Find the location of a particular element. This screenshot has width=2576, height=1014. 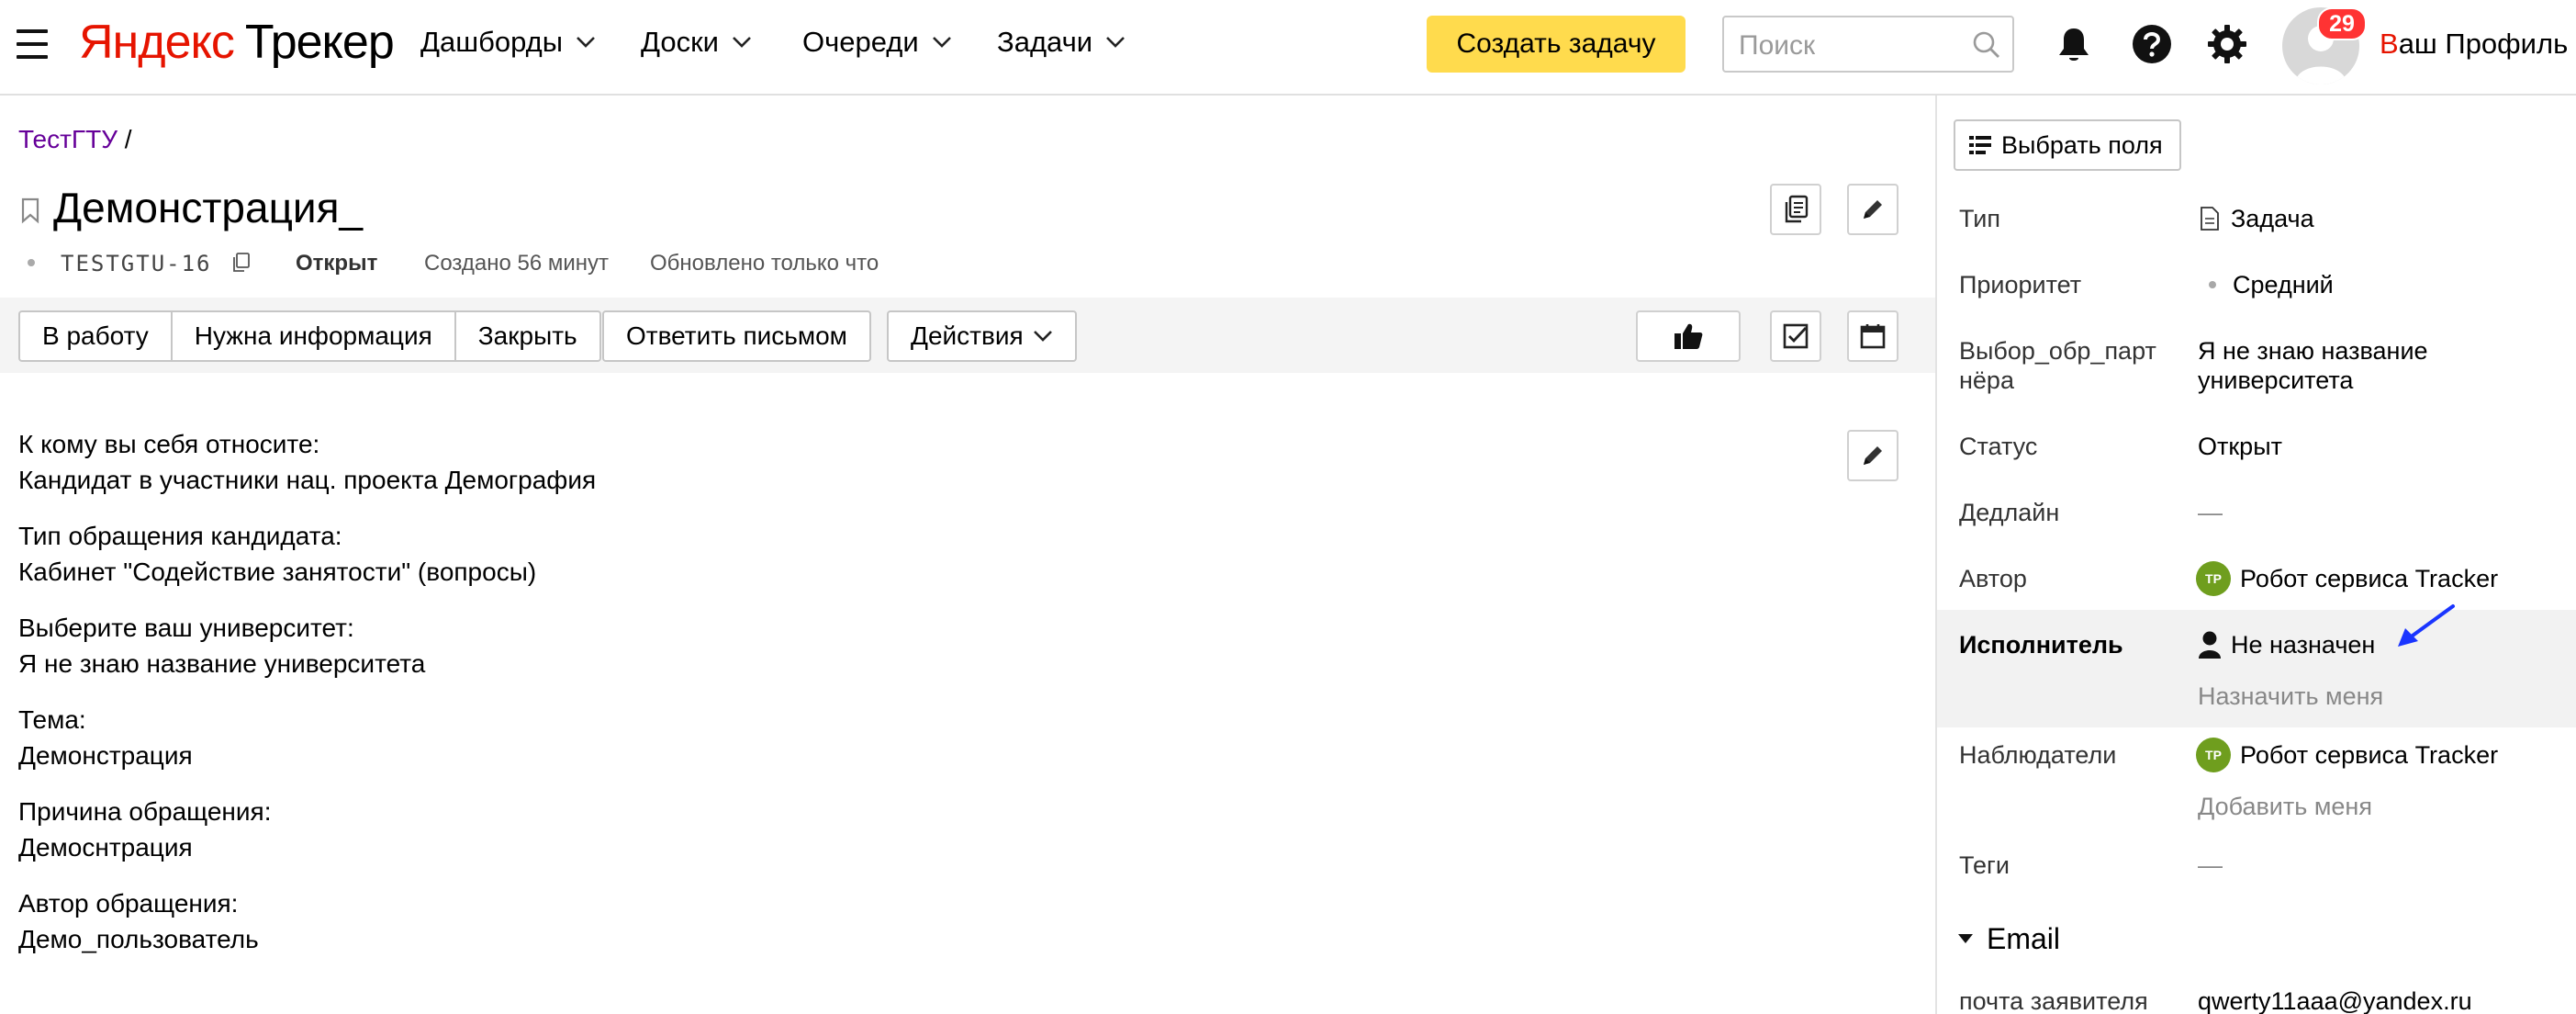

description-block: Тема: Демонстрация is located at coordinates (890, 737).